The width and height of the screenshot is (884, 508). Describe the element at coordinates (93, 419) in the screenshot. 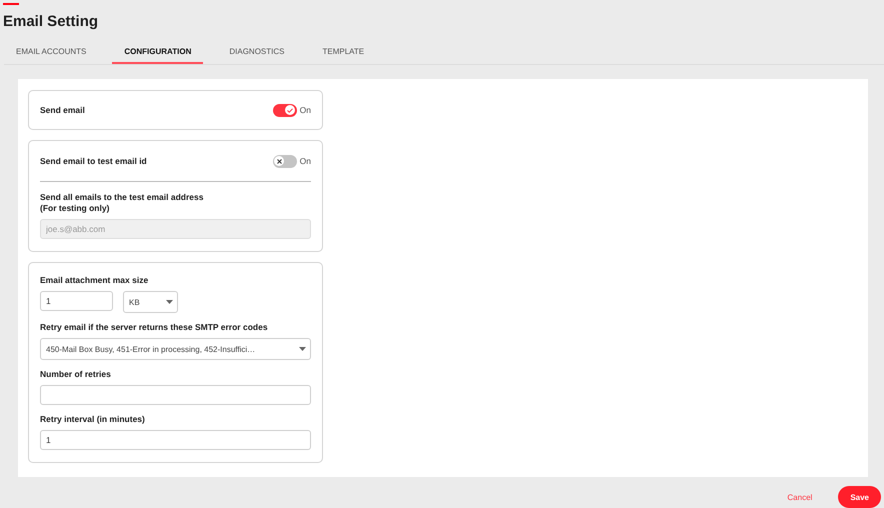

I see `field-label: Retry interval (in minutes)` at that location.